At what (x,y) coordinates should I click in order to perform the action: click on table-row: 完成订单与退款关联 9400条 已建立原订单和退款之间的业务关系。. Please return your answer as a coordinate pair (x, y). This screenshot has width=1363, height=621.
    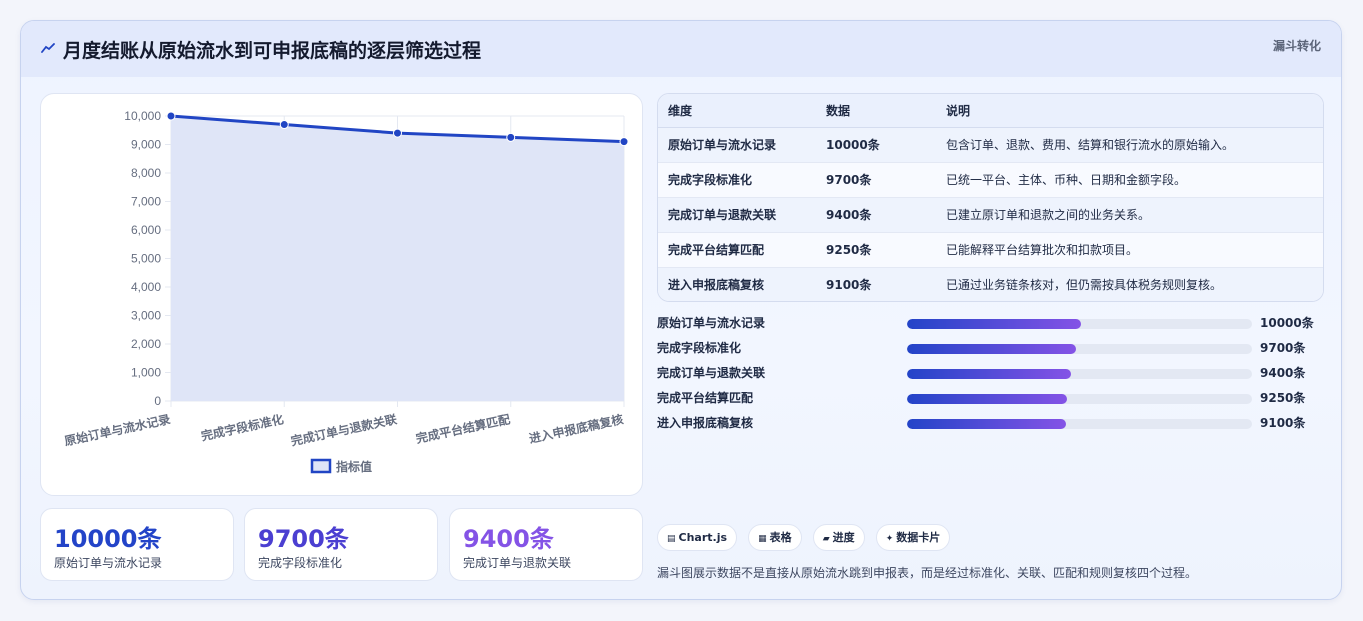
    Looking at the image, I should click on (990, 214).